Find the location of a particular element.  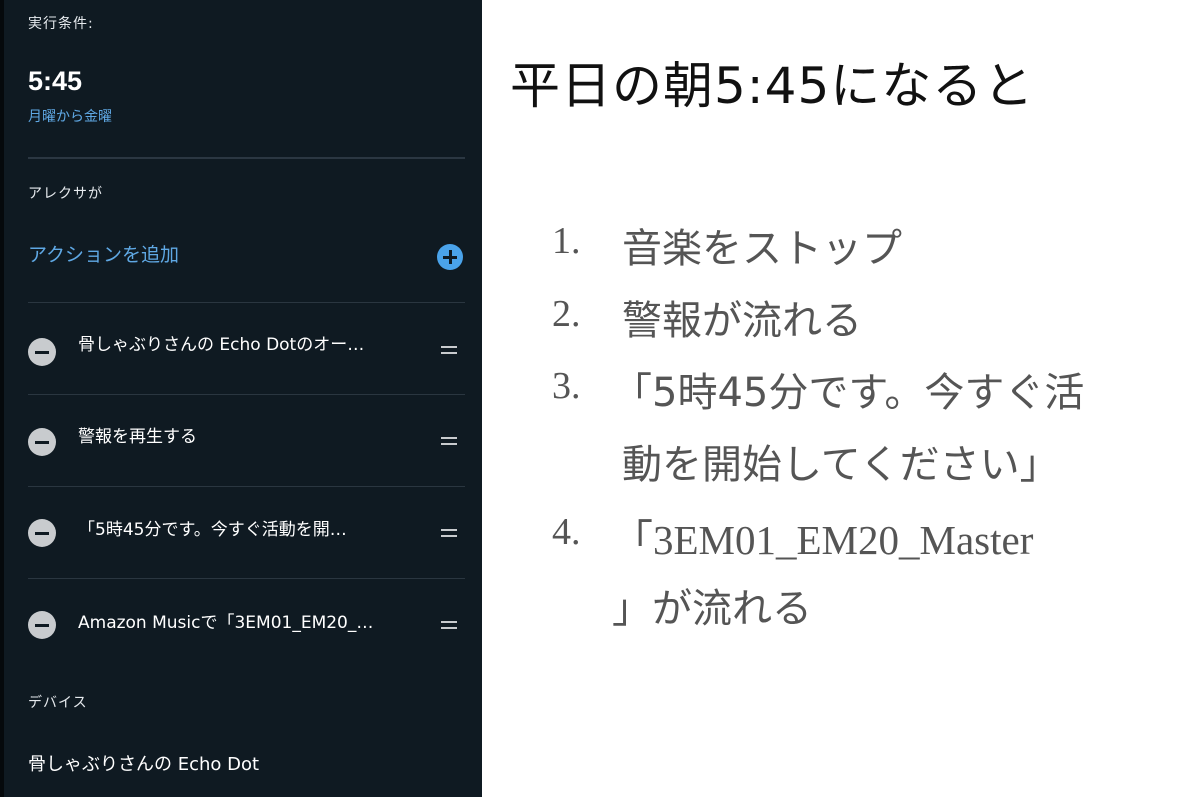

device-section-label: デバイス is located at coordinates (58, 703).